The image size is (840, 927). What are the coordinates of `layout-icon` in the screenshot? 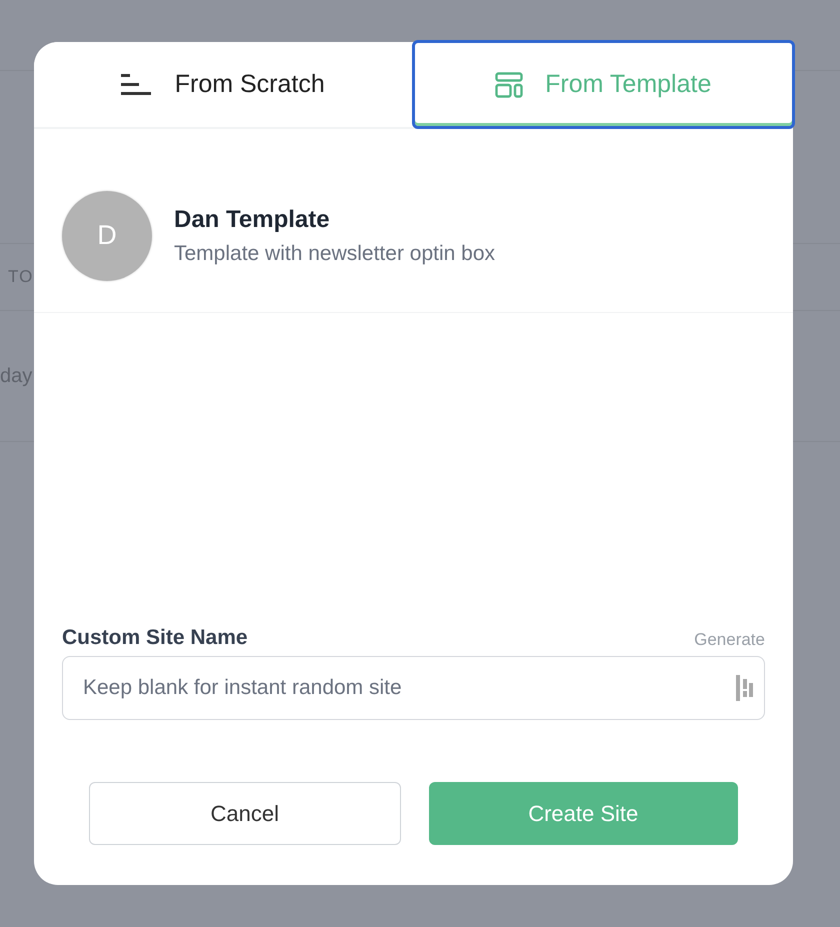 It's located at (509, 85).